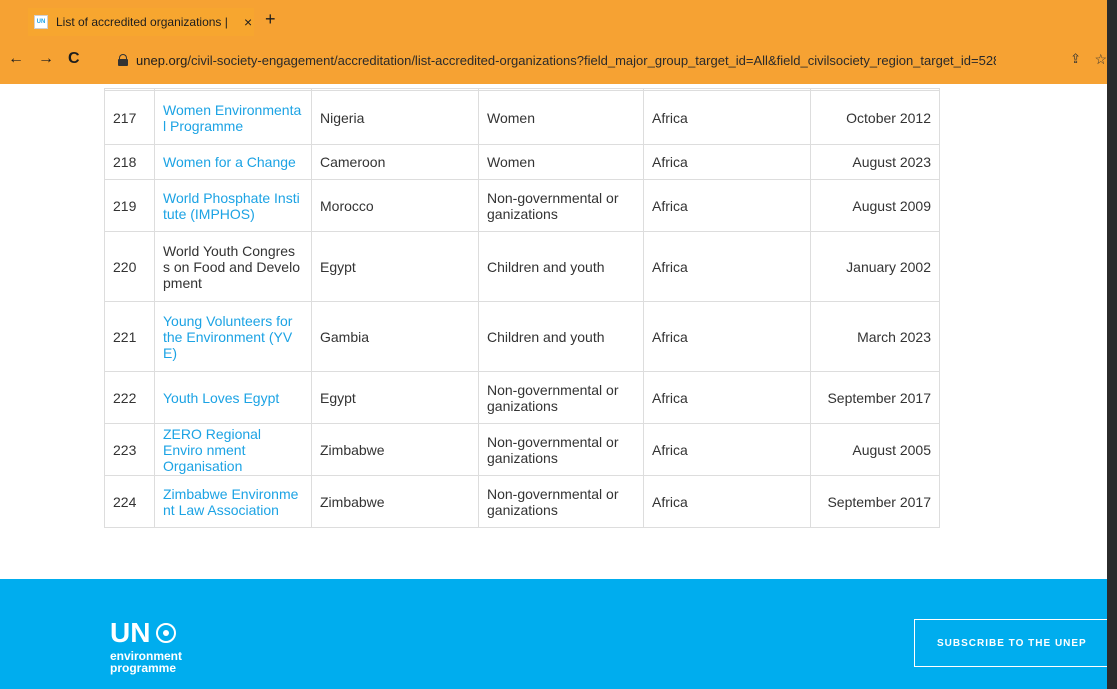  What do you see at coordinates (166, 633) in the screenshot?
I see `un-emblem-icon` at bounding box center [166, 633].